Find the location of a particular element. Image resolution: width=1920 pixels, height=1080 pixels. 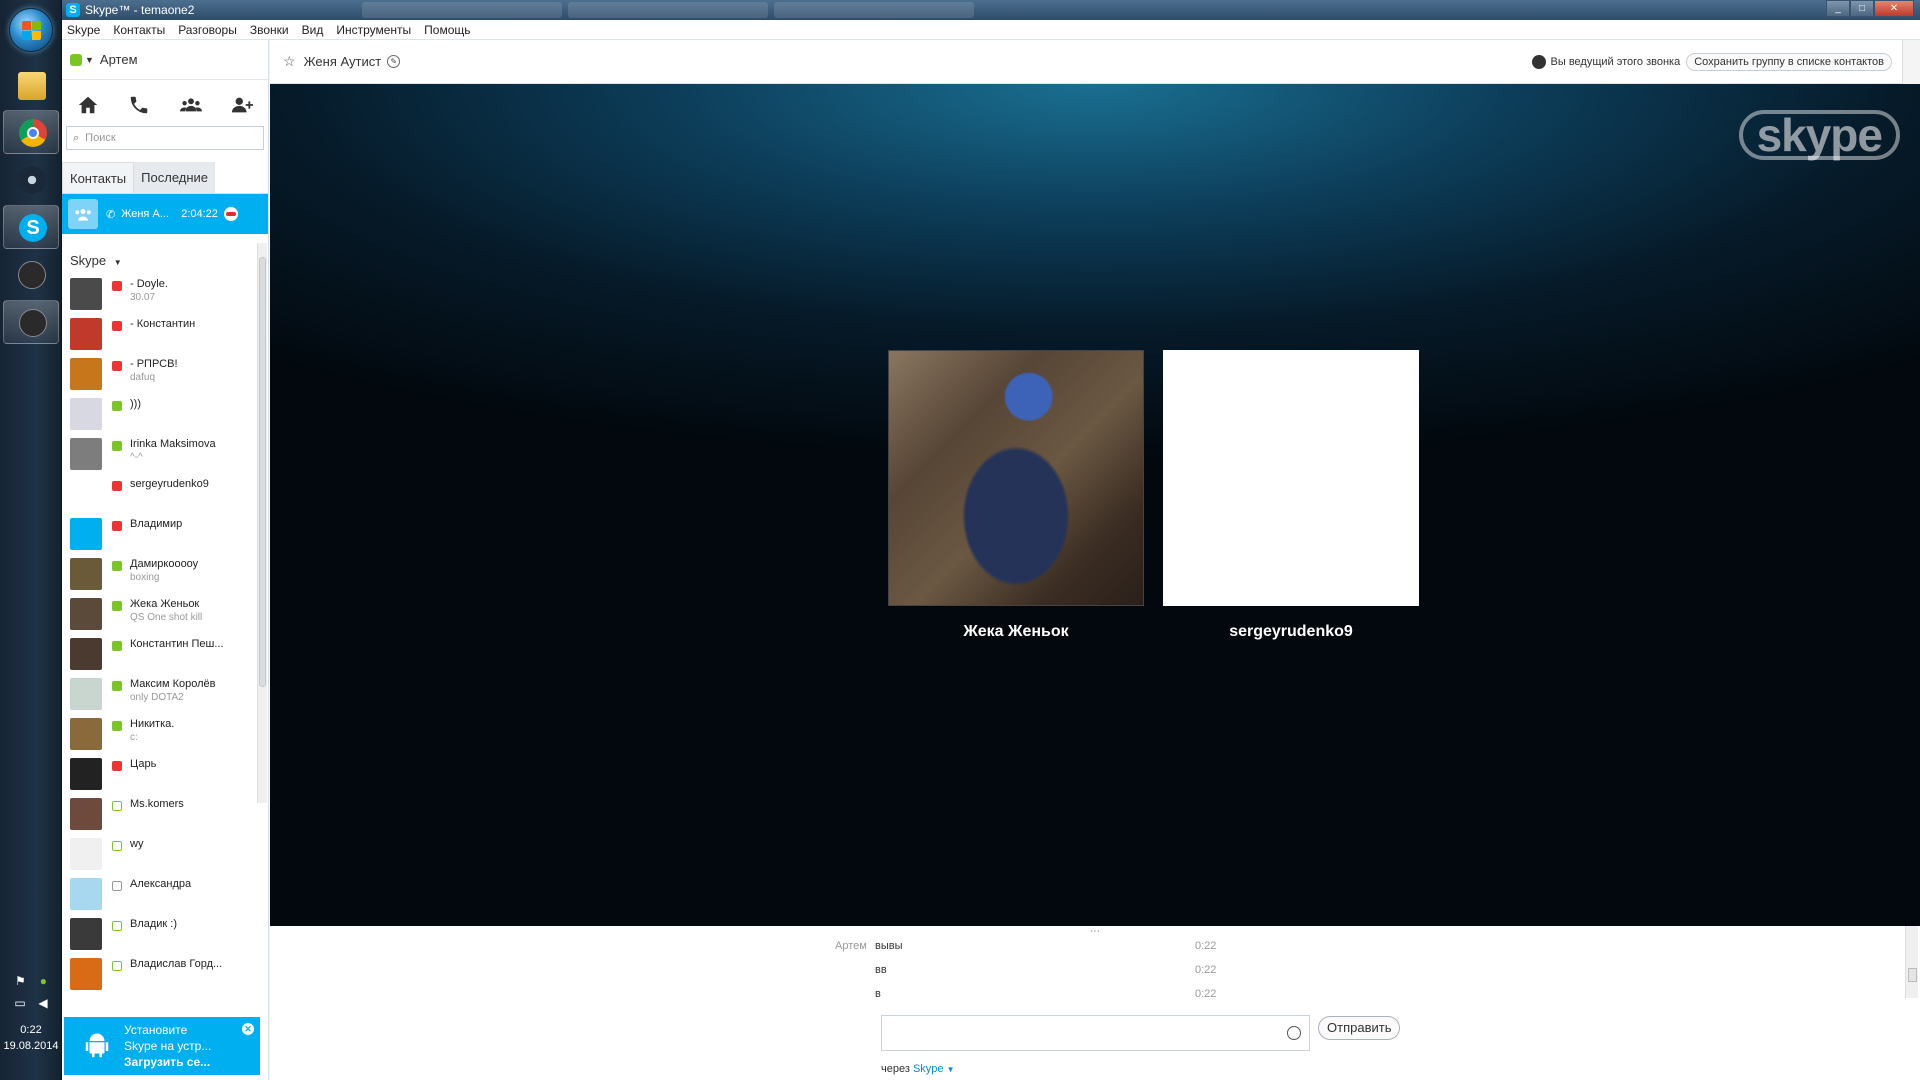

active-call-item: ✆ Женя А... 2:04:22 is located at coordinates (165, 214).